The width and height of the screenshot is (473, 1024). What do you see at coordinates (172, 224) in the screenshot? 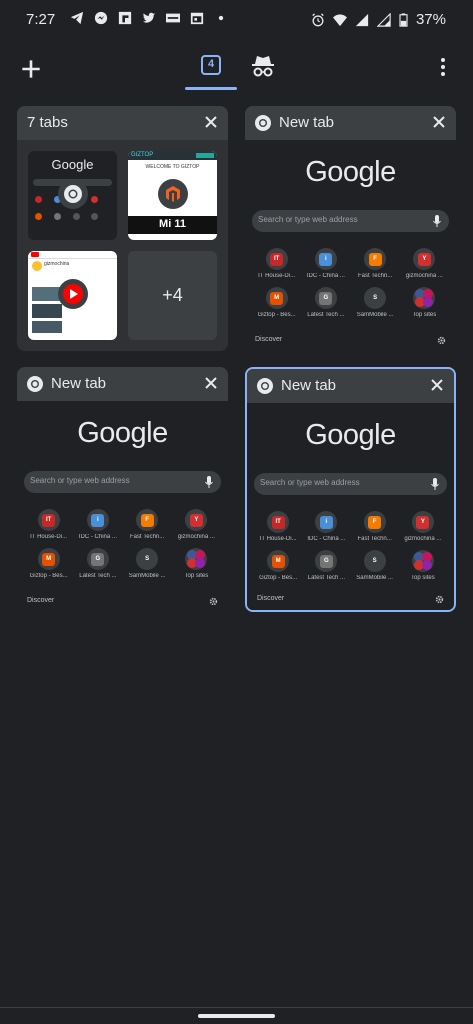
I see `mini-giztop-caption: Mi 11` at bounding box center [172, 224].